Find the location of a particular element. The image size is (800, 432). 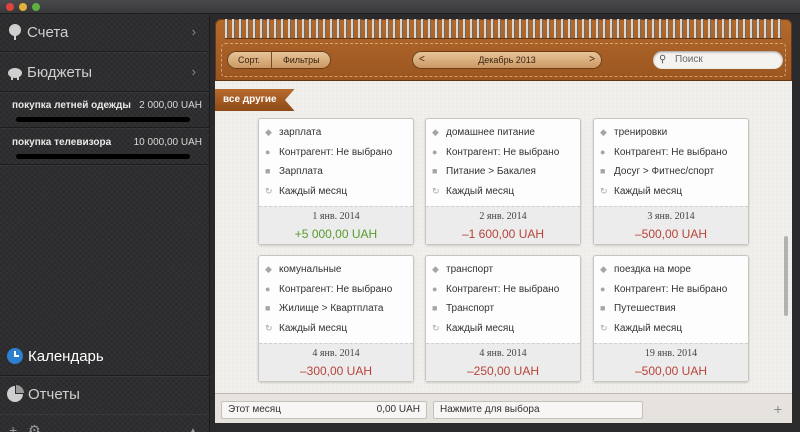

close-window-button is located at coordinates (10, 7).